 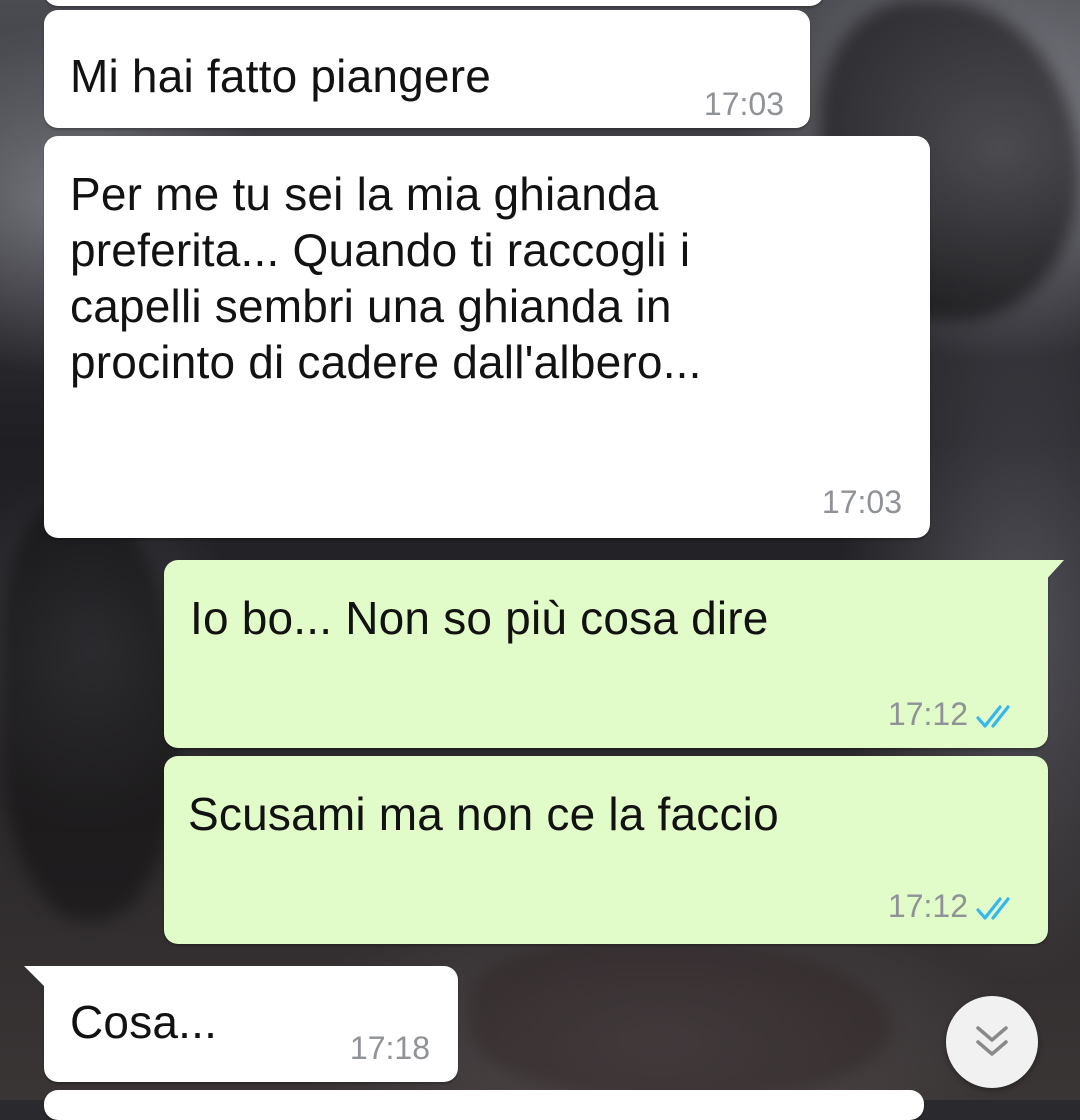 I want to click on message-incoming: Mi hai fatto piangere 17:03, so click(x=427, y=69).